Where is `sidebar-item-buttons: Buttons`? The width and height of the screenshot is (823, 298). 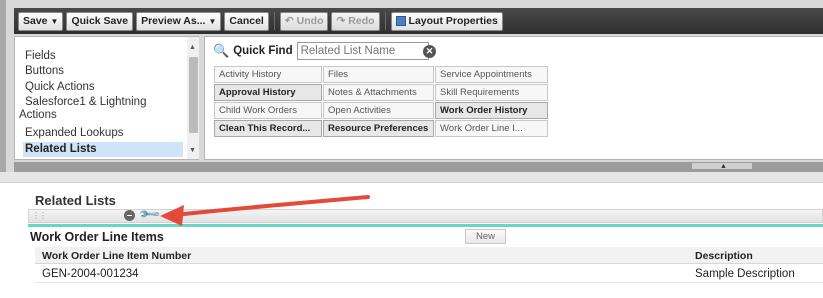
sidebar-item-buttons: Buttons is located at coordinates (44, 71).